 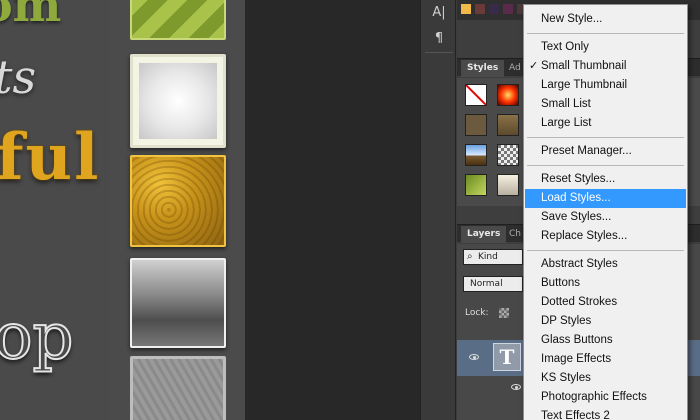 I want to click on checkmark-icon: ✓, so click(x=534, y=66).